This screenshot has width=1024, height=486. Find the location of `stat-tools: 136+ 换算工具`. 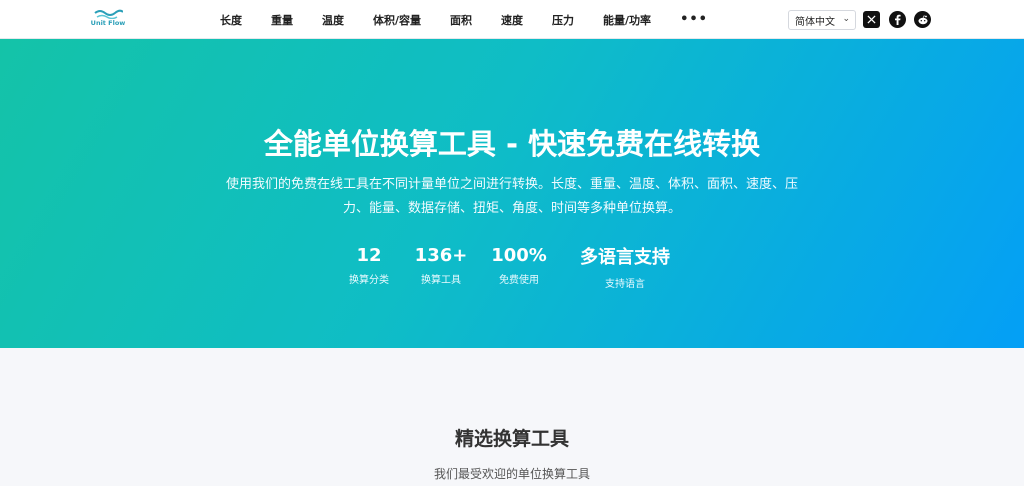

stat-tools: 136+ 换算工具 is located at coordinates (441, 265).